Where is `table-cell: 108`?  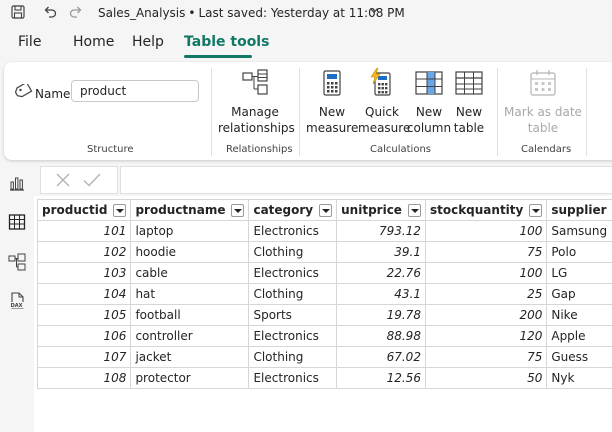
table-cell: 108 is located at coordinates (84, 378).